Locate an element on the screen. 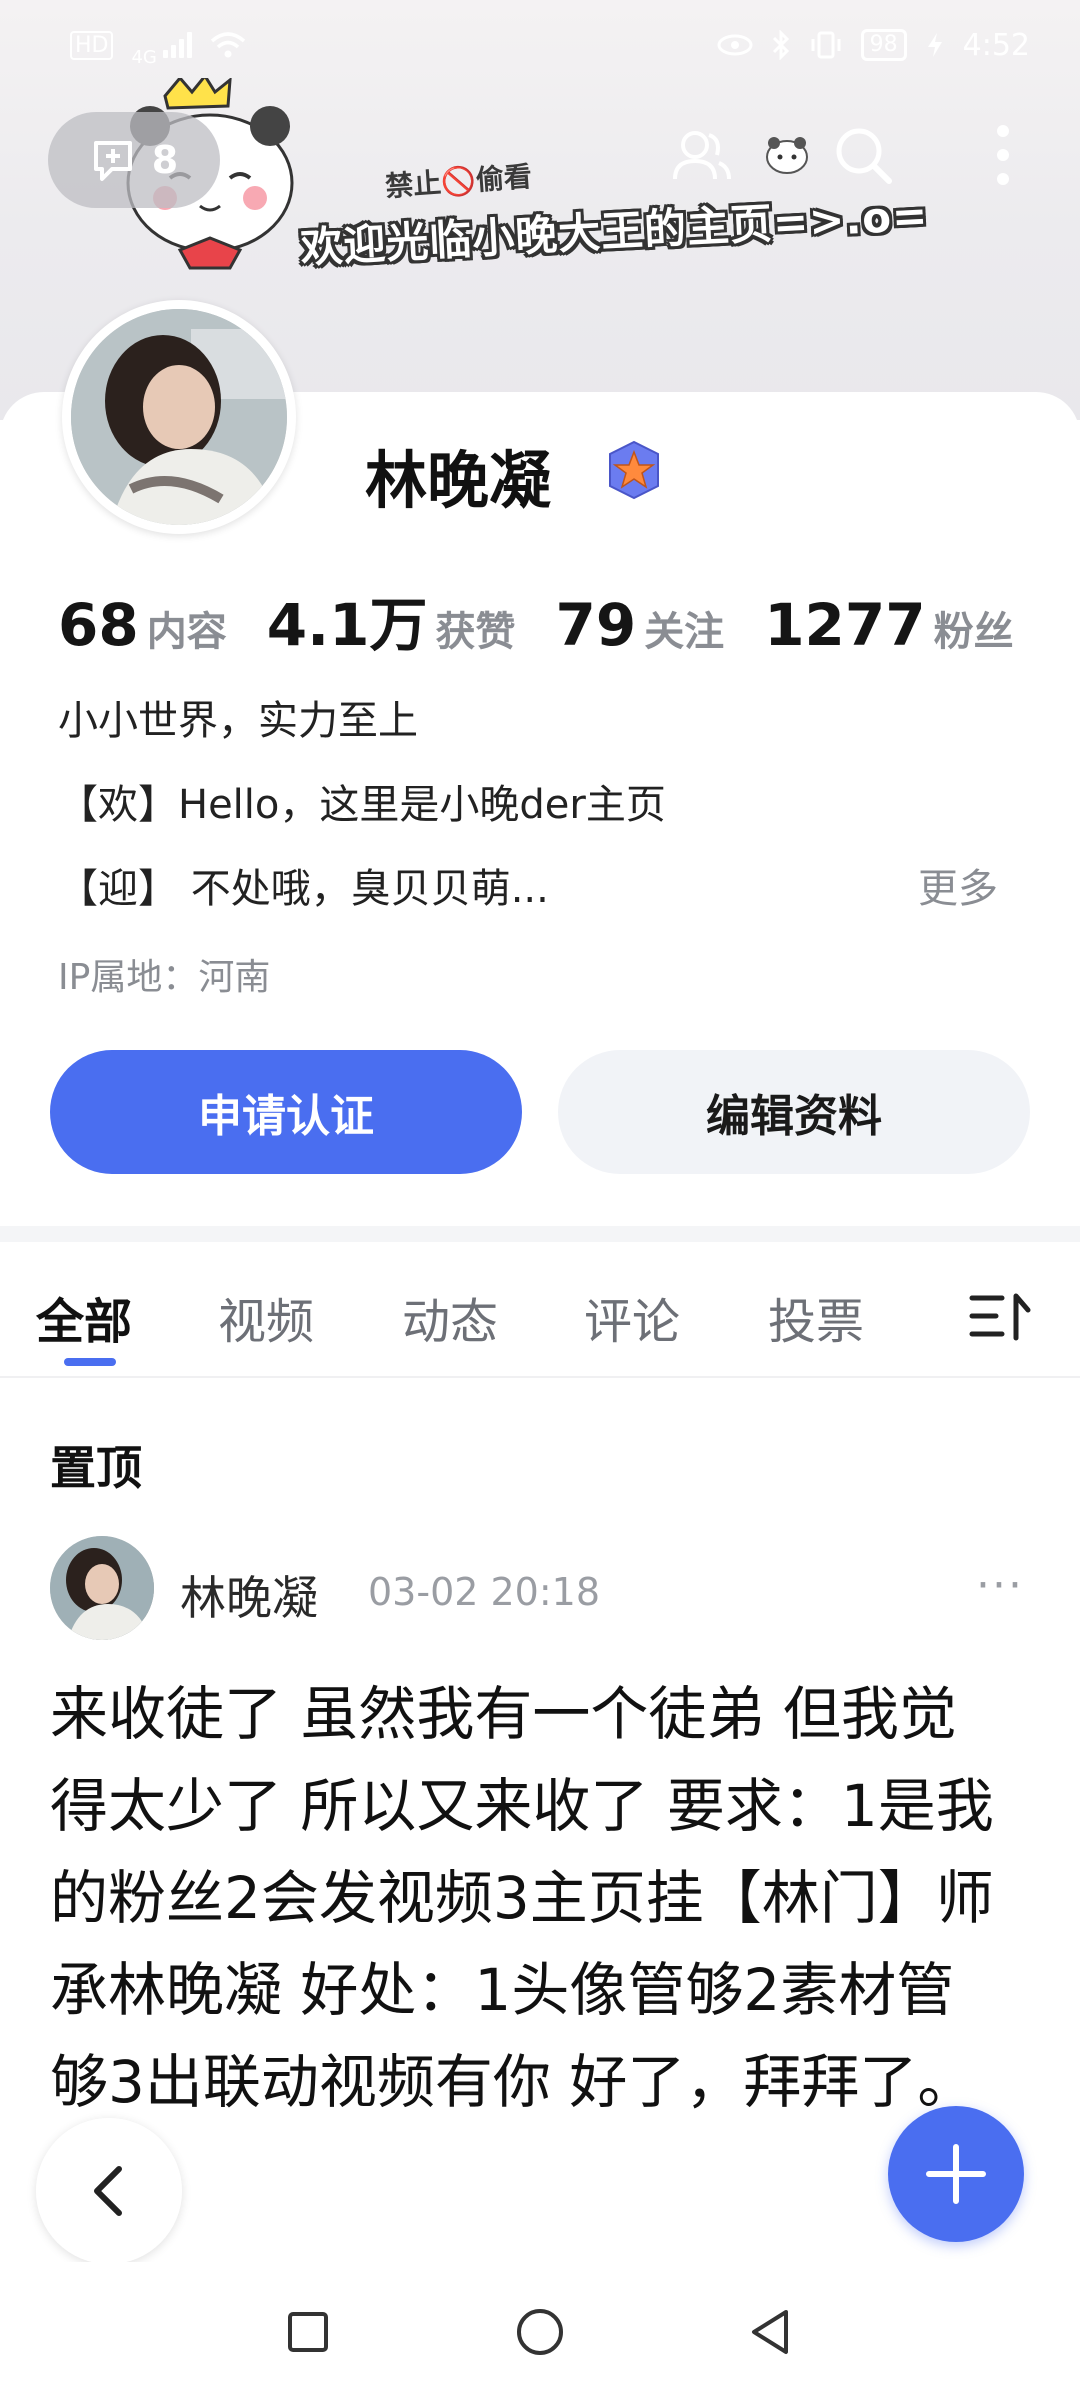  add-post-button: 8 is located at coordinates (134, 160).